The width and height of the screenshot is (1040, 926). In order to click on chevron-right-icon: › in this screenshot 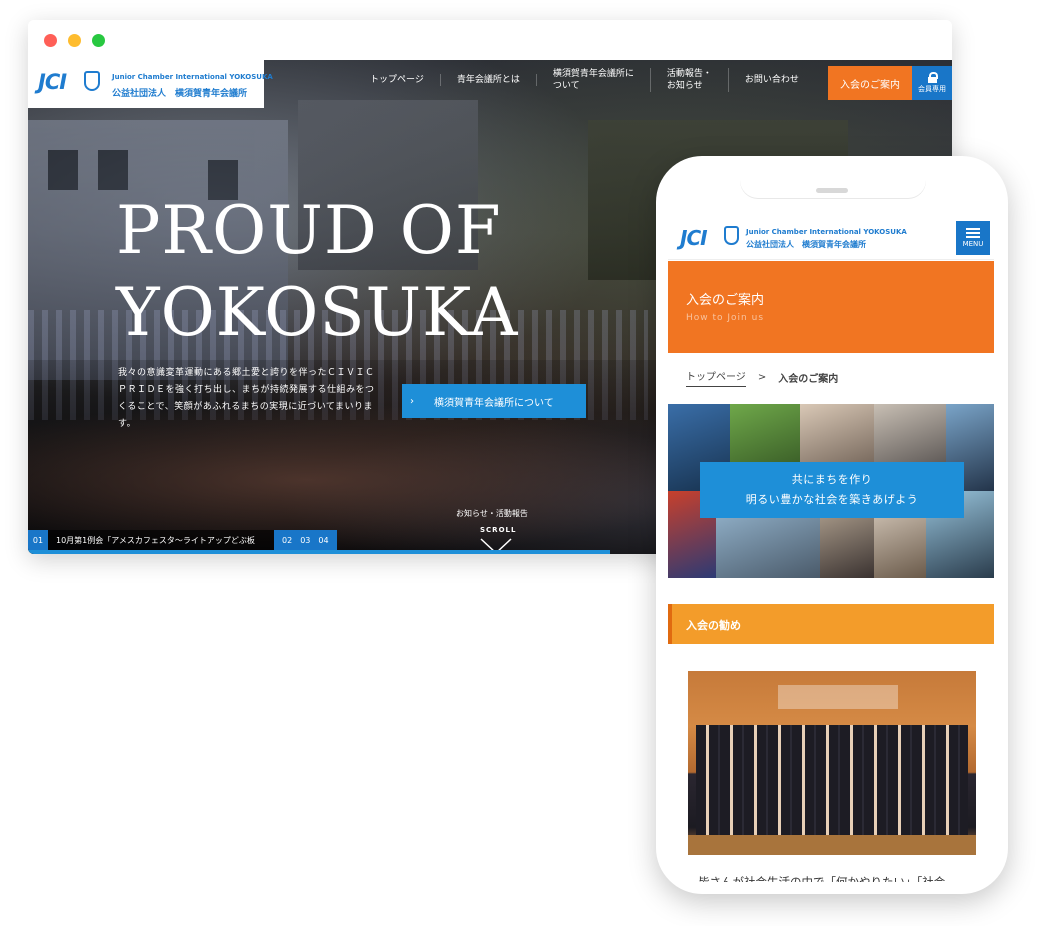, I will do `click(412, 401)`.